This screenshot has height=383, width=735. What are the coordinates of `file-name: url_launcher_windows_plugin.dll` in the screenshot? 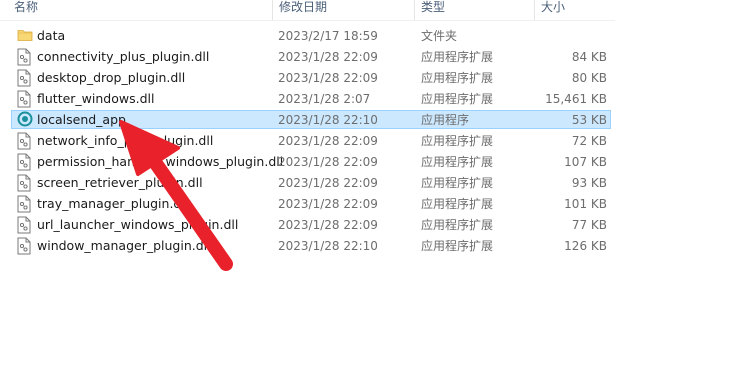 It's located at (154, 225).